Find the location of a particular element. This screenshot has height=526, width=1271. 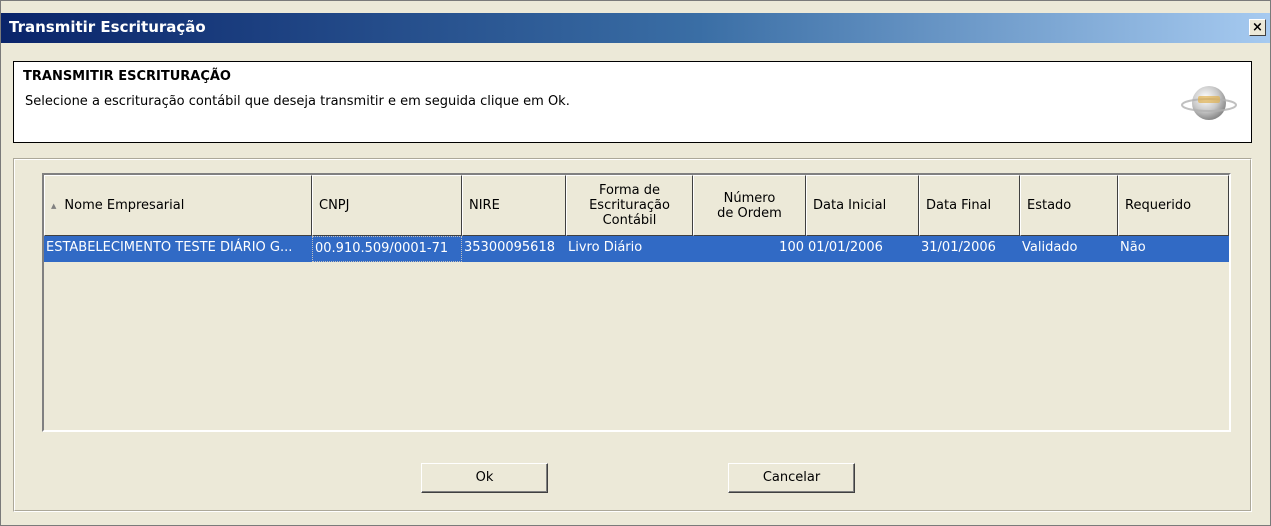

cell-estado: Validado is located at coordinates (1050, 247).